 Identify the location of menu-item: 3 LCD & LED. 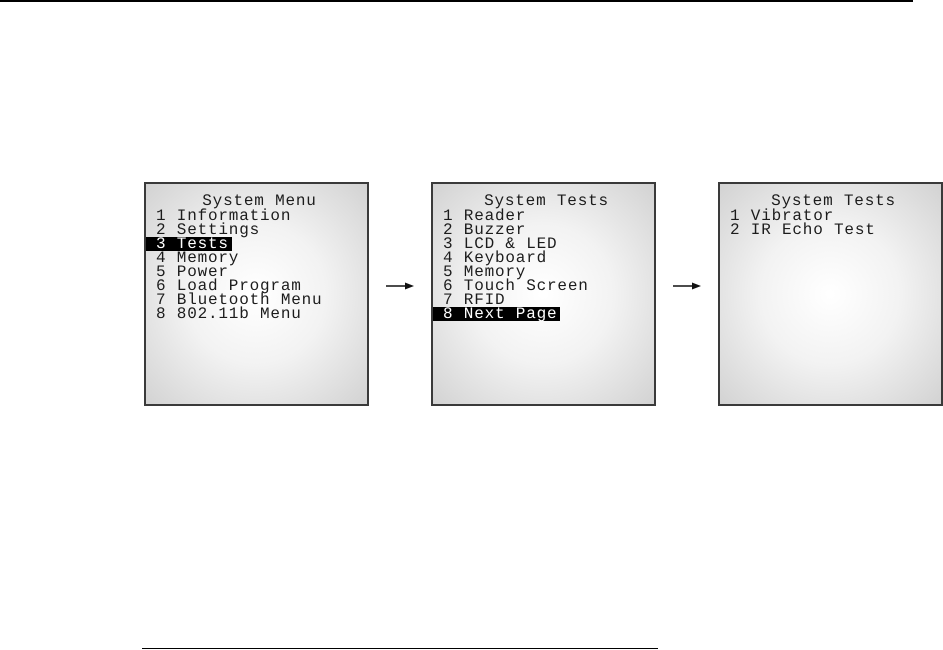
(496, 244).